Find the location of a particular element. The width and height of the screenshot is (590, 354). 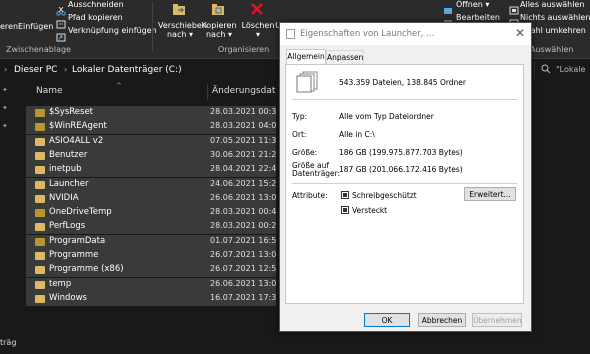

file-name: NVIDIA is located at coordinates (64, 197).